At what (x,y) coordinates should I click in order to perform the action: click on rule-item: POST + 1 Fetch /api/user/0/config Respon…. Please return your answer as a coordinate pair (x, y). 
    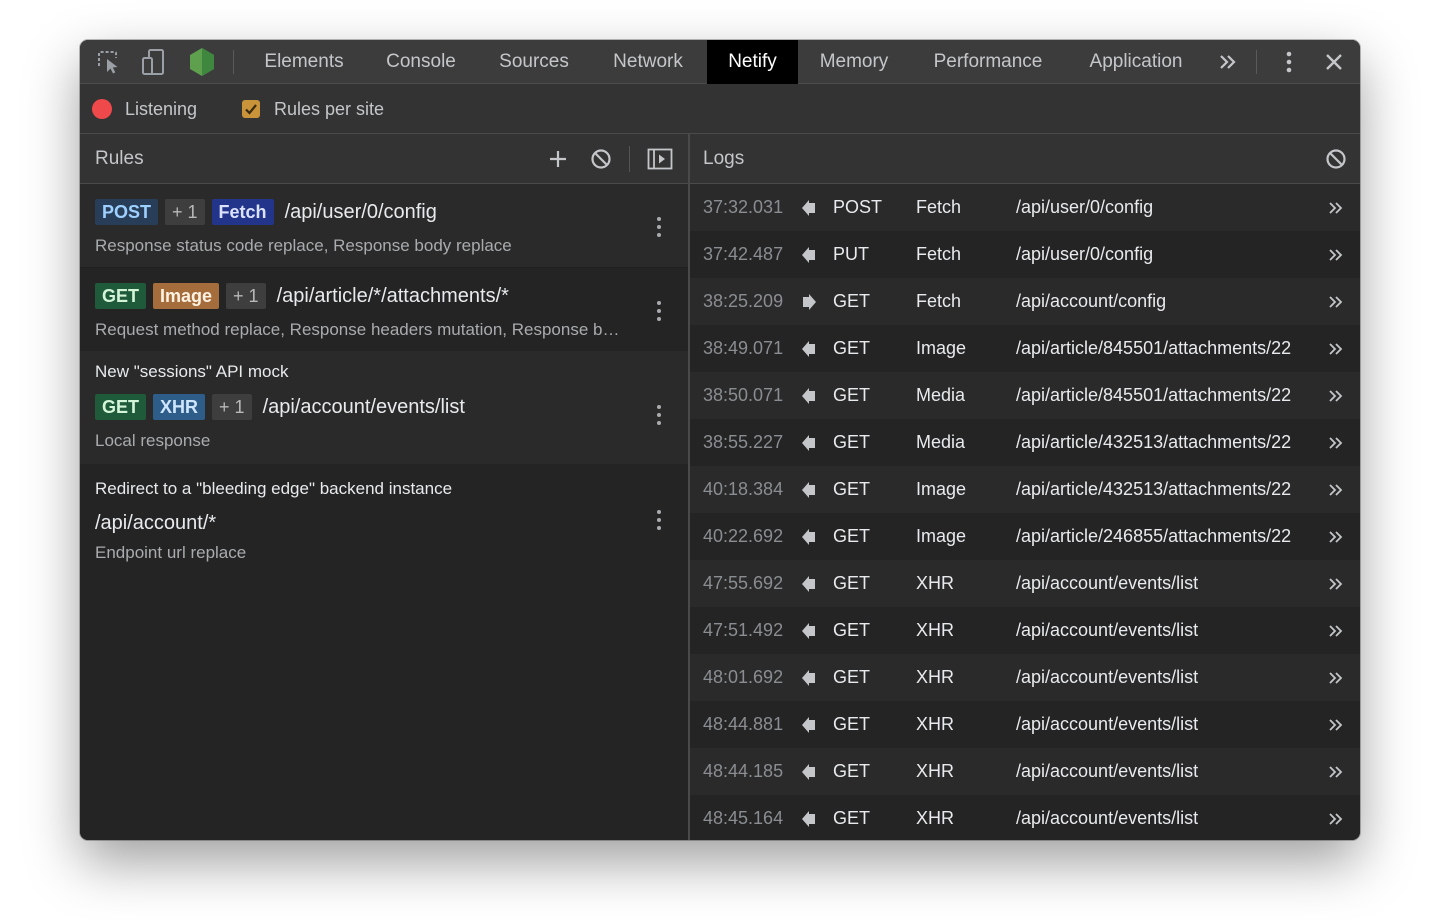
    Looking at the image, I should click on (384, 225).